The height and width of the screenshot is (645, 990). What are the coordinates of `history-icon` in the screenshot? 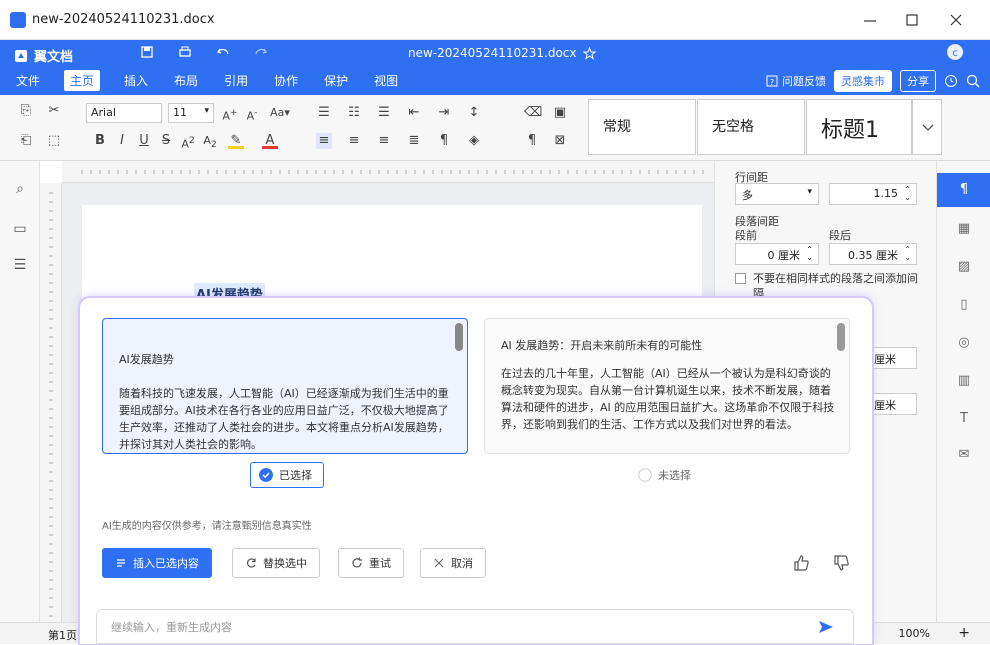 It's located at (951, 81).